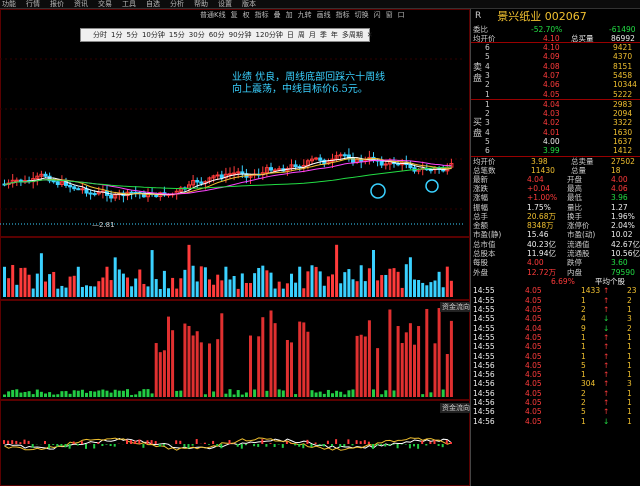 Image resolution: width=640 pixels, height=486 pixels. Describe the element at coordinates (538, 235) in the screenshot. I see `value: 15.46` at that location.